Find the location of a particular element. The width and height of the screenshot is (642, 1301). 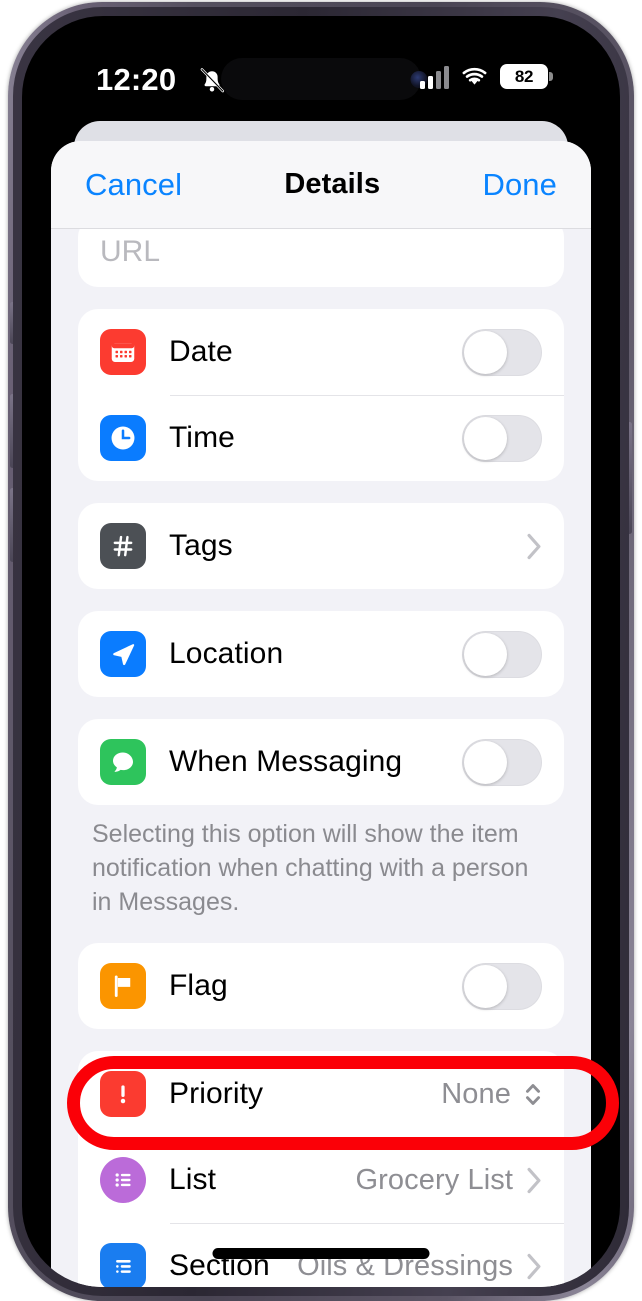

page-title: Details is located at coordinates (332, 184).